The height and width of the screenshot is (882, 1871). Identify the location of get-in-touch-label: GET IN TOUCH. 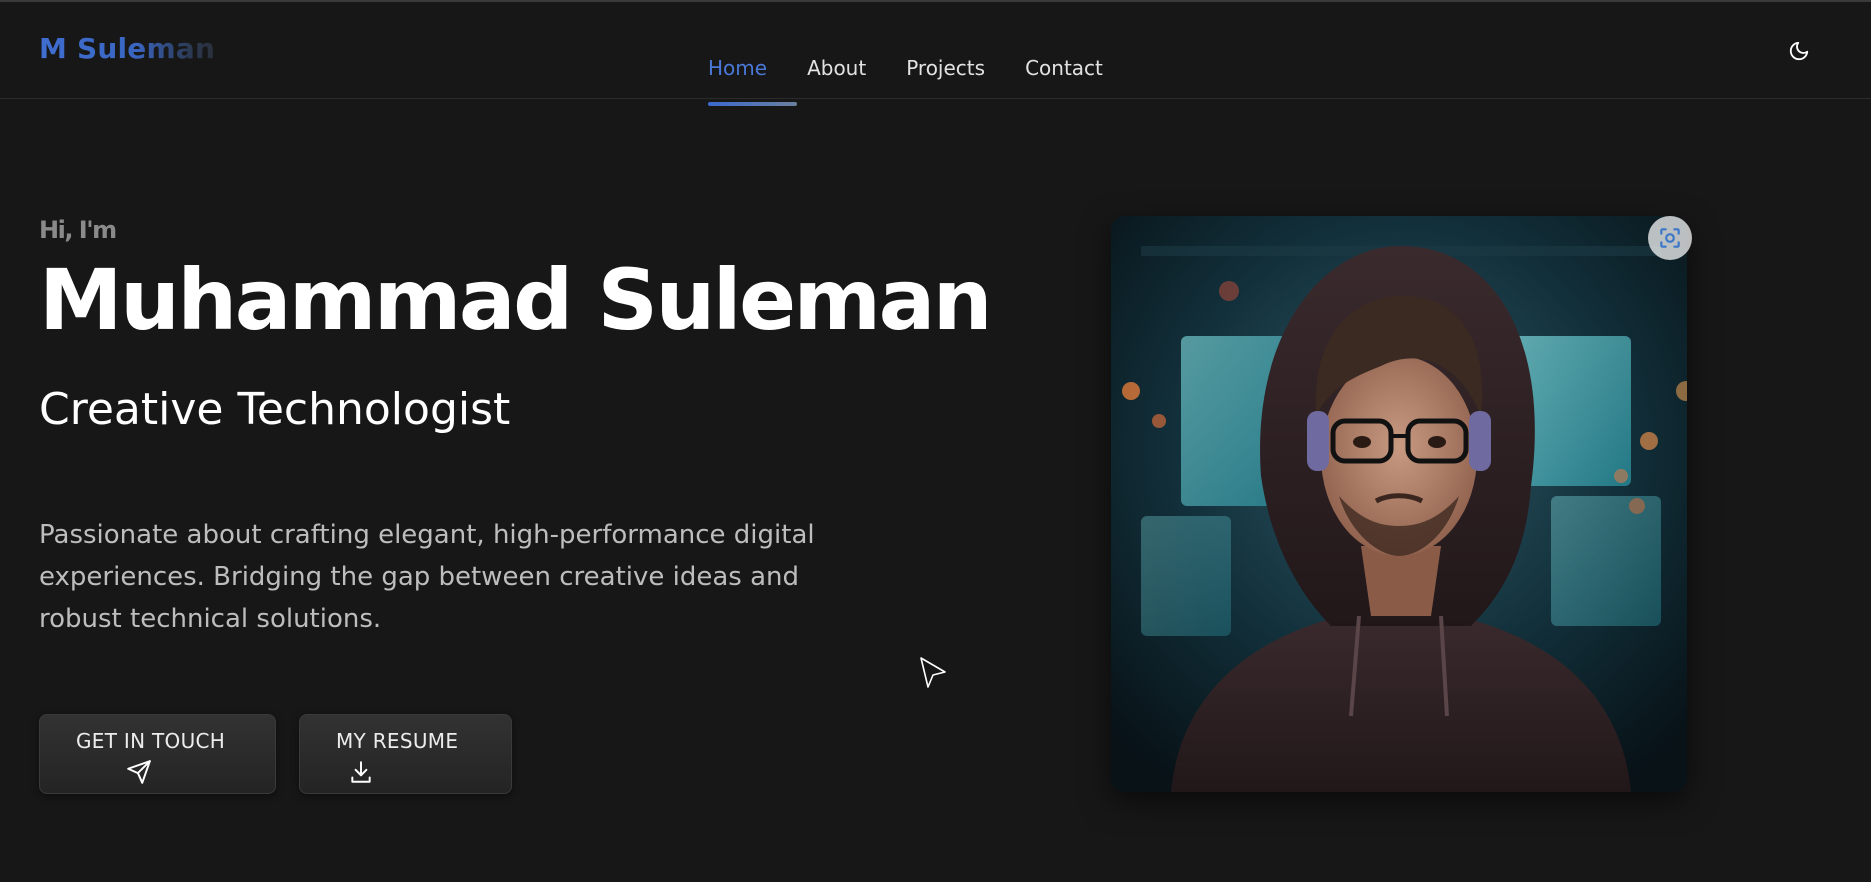
(151, 741).